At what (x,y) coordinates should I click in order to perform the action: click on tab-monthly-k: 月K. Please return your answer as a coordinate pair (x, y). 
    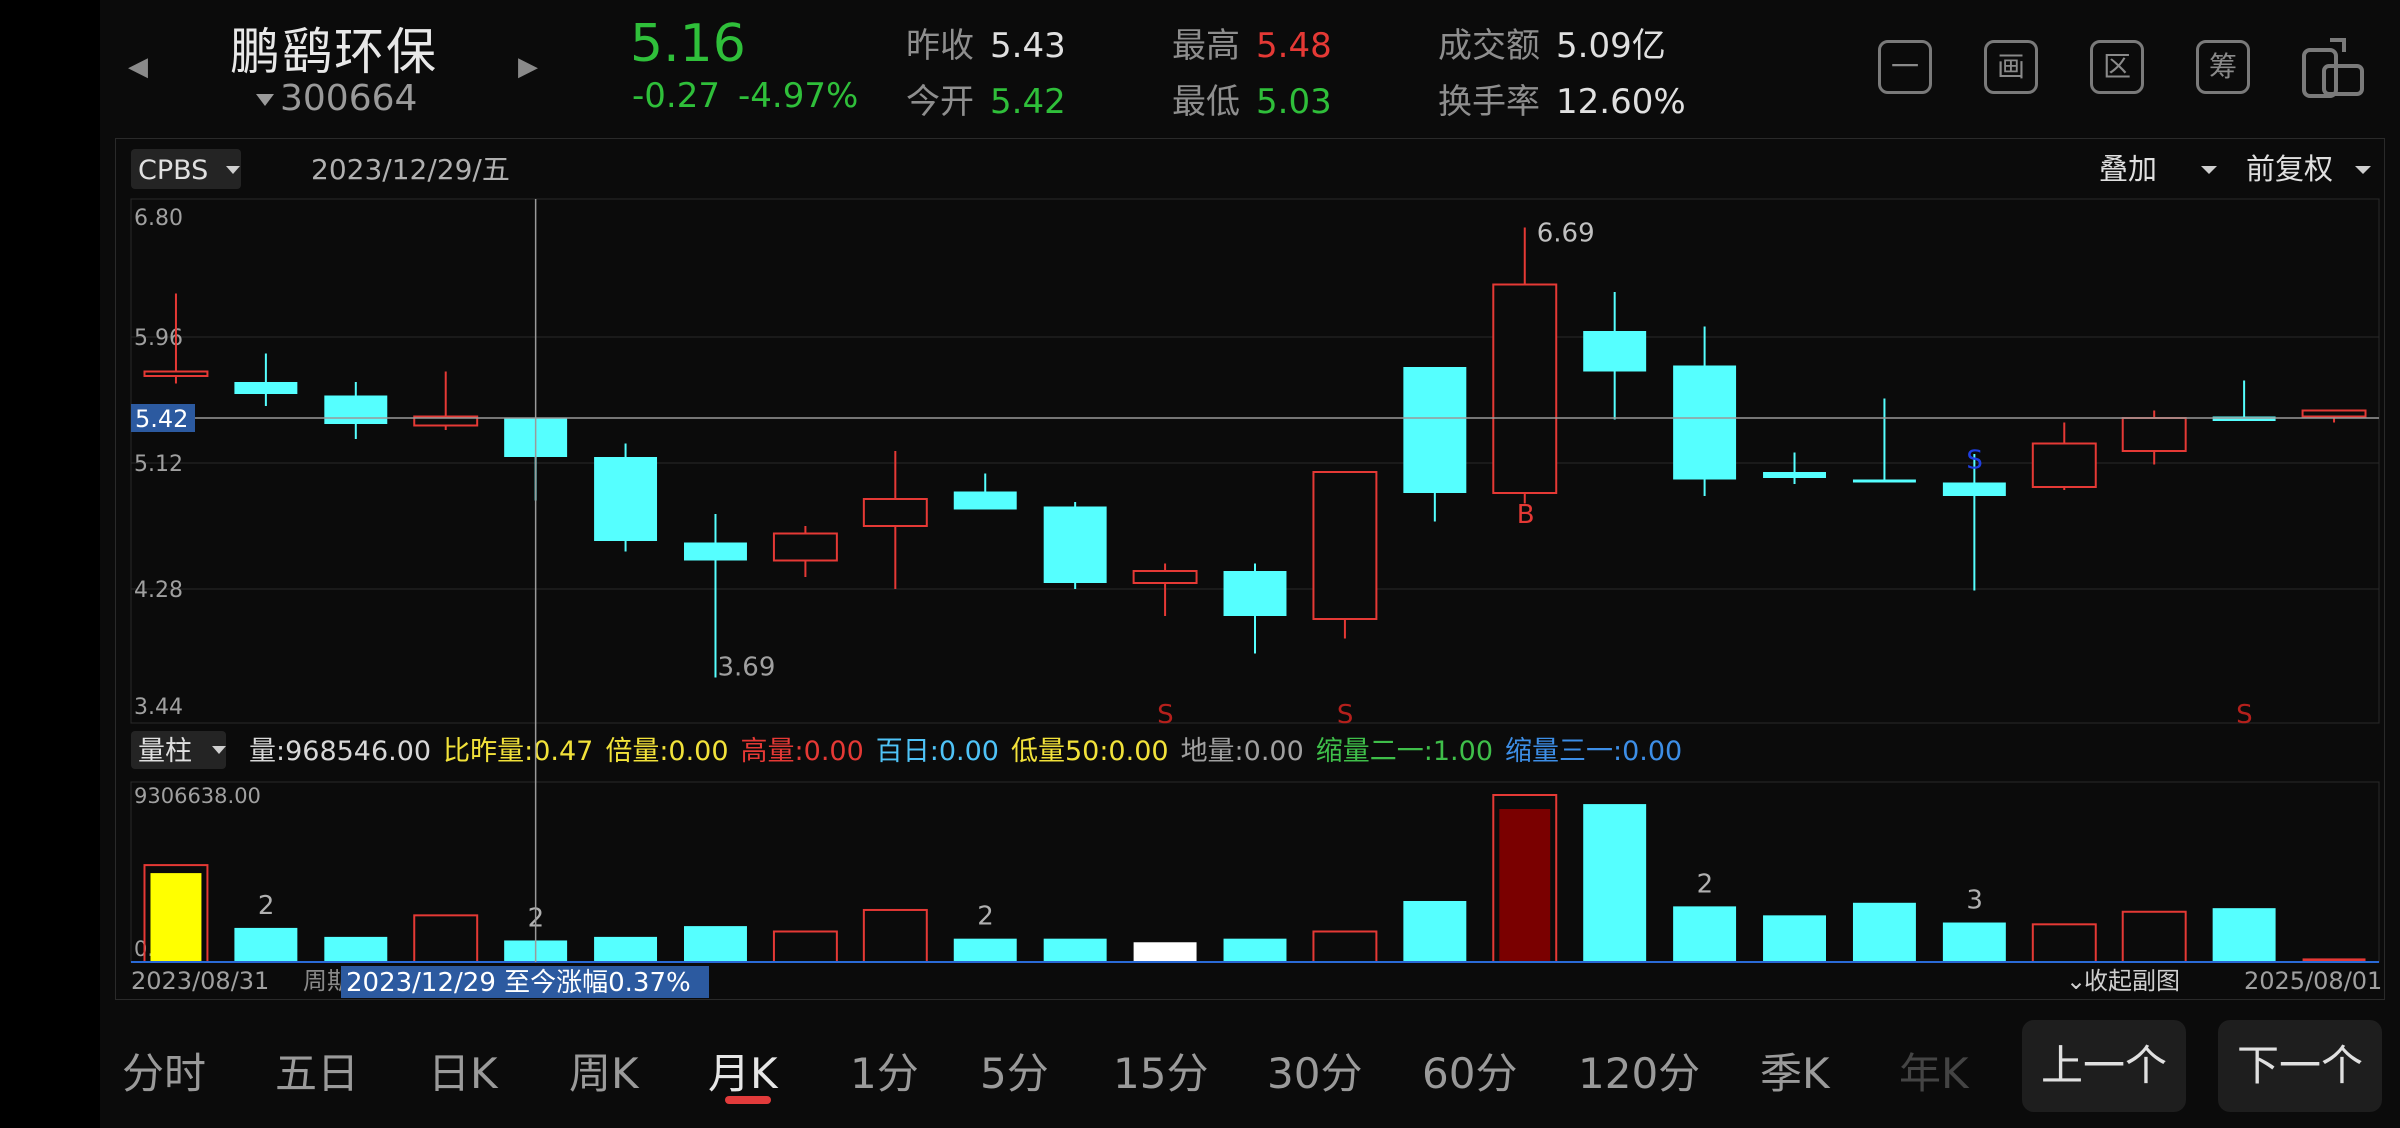
    Looking at the image, I should click on (743, 1070).